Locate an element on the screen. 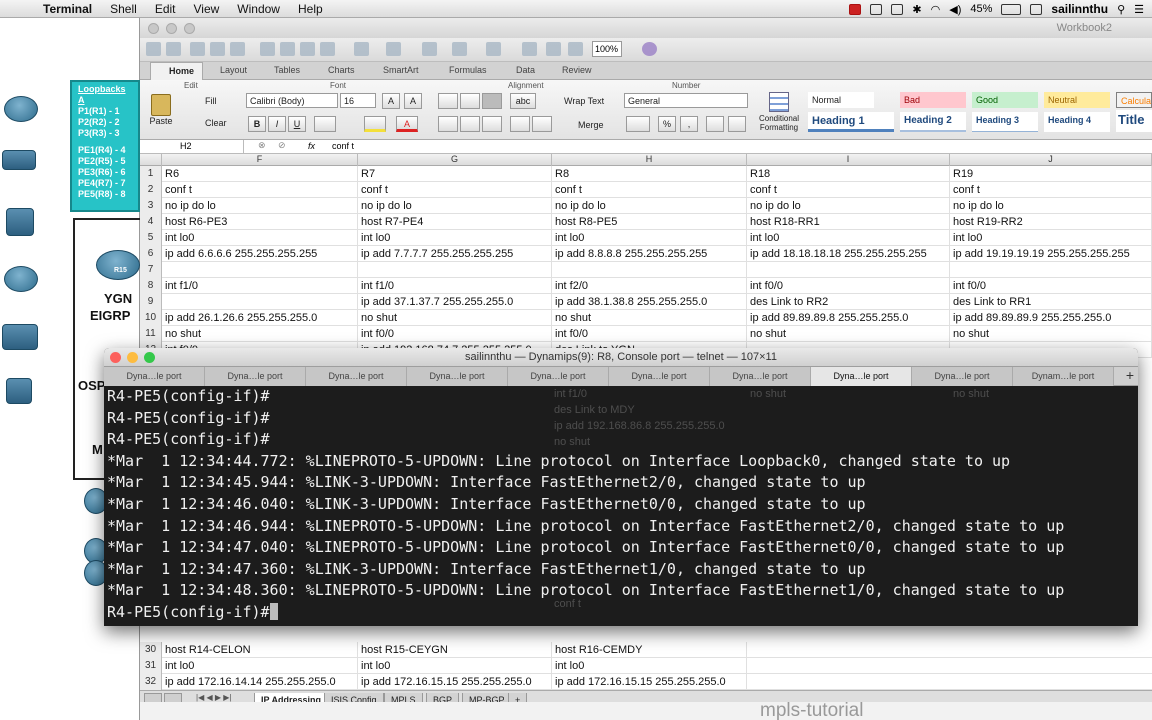 The height and width of the screenshot is (720, 1152). format-painter-icon is located at coordinates (327, 49).